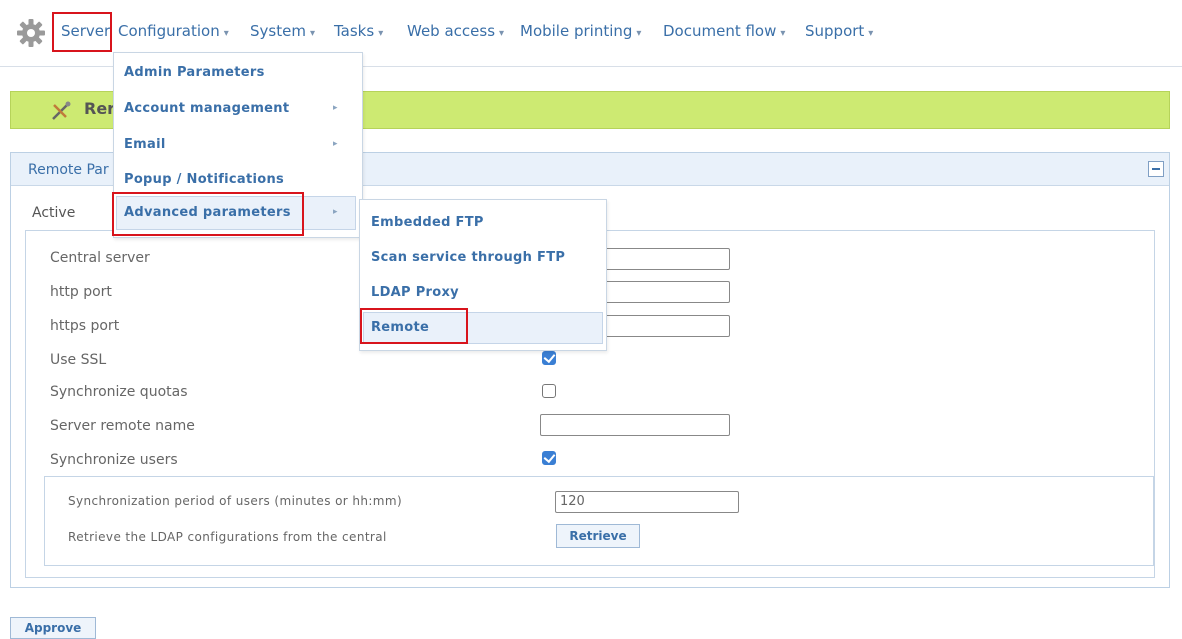  I want to click on menu-tasks: Tasks ▾, so click(358, 31).